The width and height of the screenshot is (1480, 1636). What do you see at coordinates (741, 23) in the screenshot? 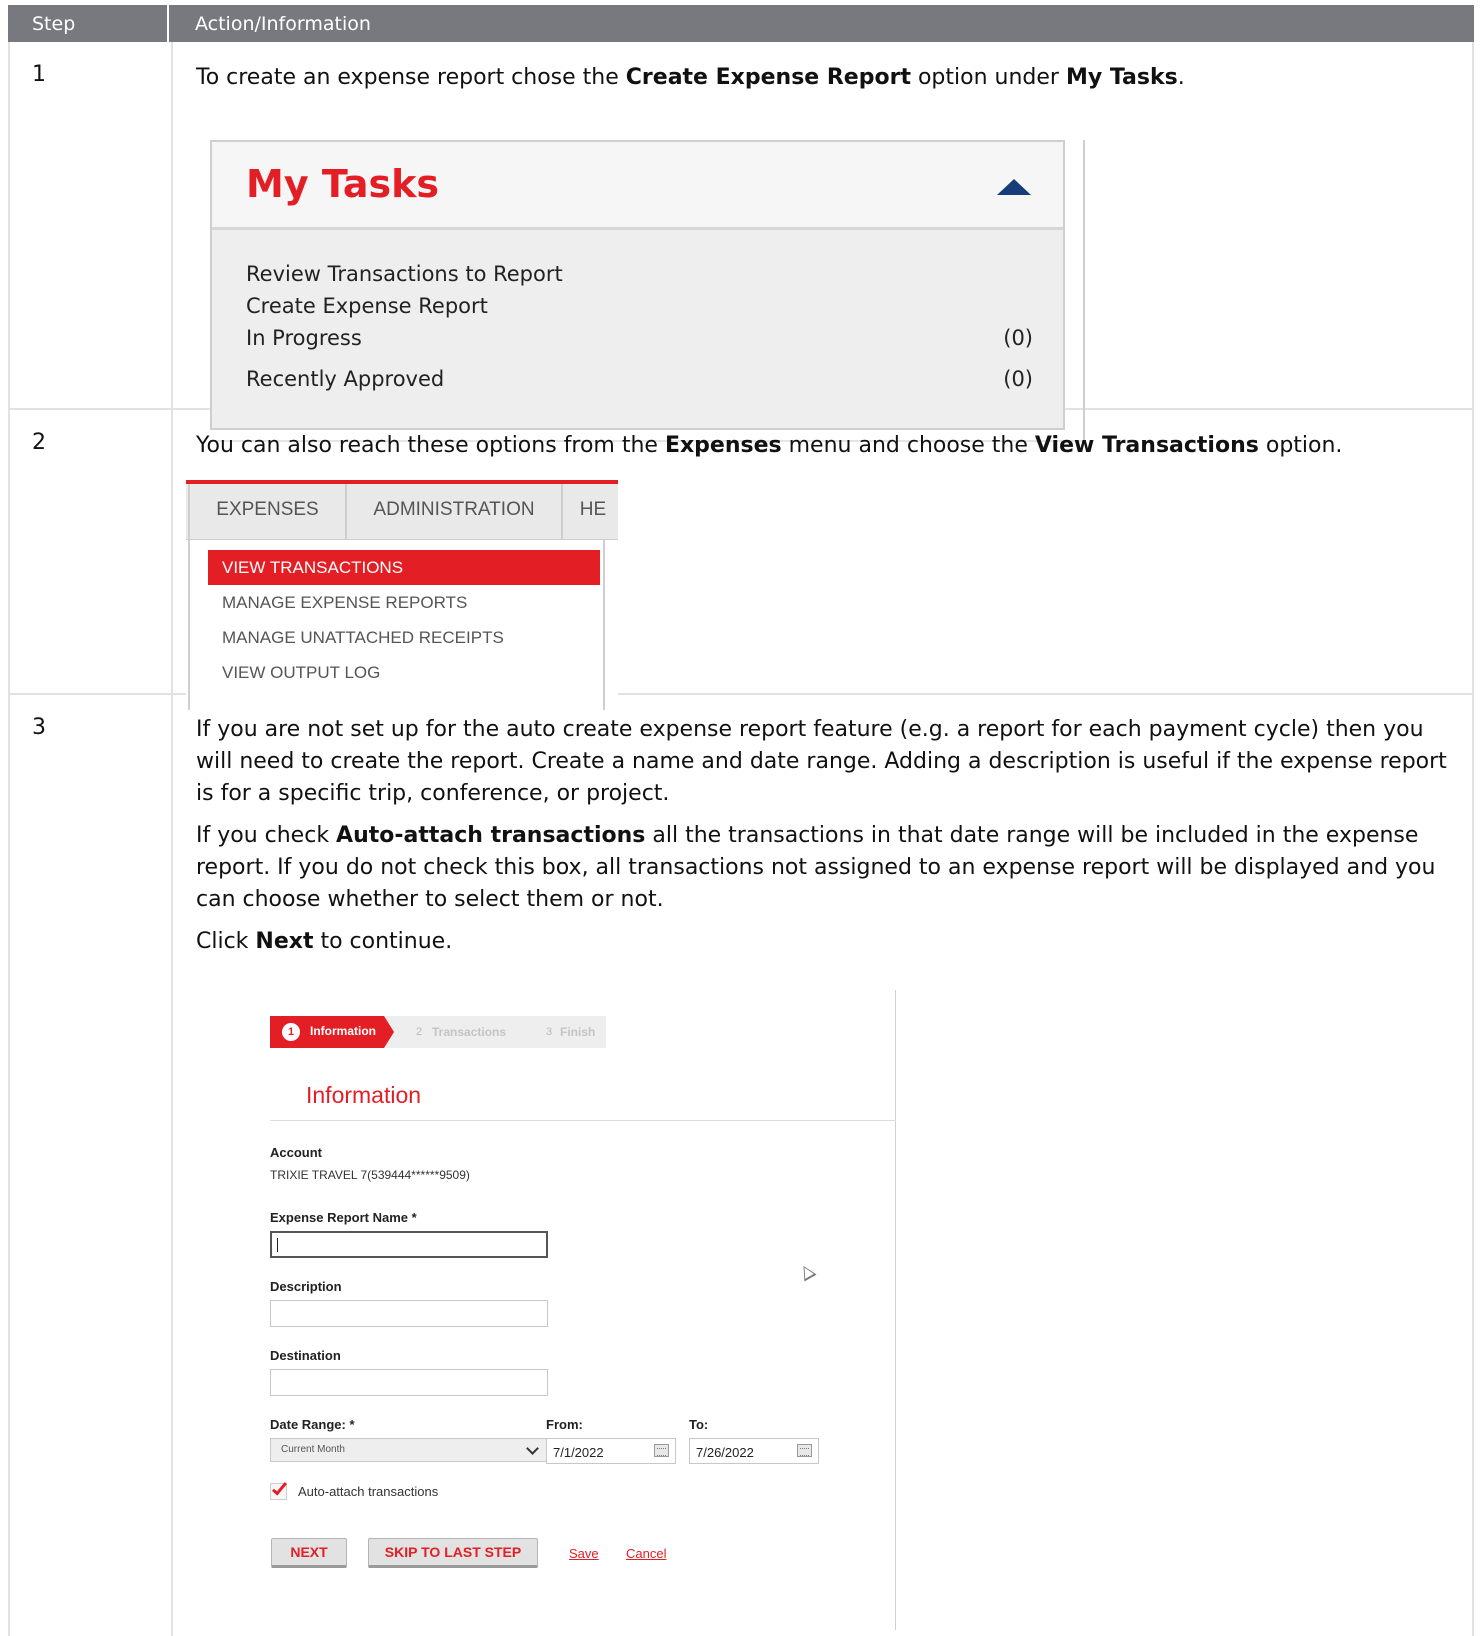
I see `table-header: Step Action/Information` at bounding box center [741, 23].